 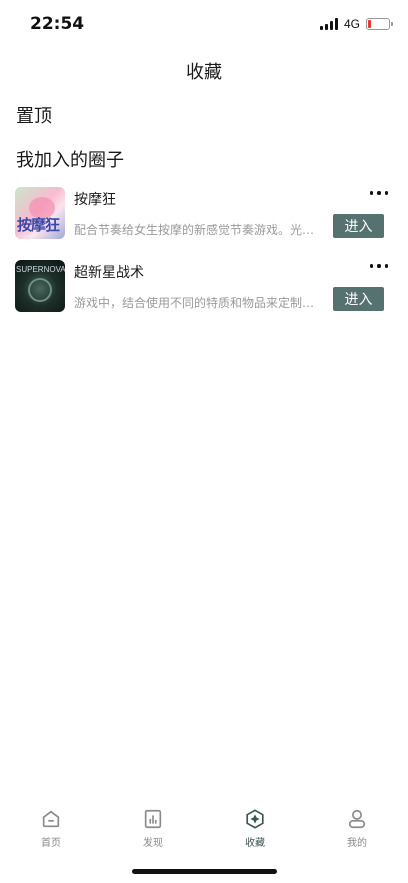 I want to click on tab-label: 我的, so click(x=357, y=843).